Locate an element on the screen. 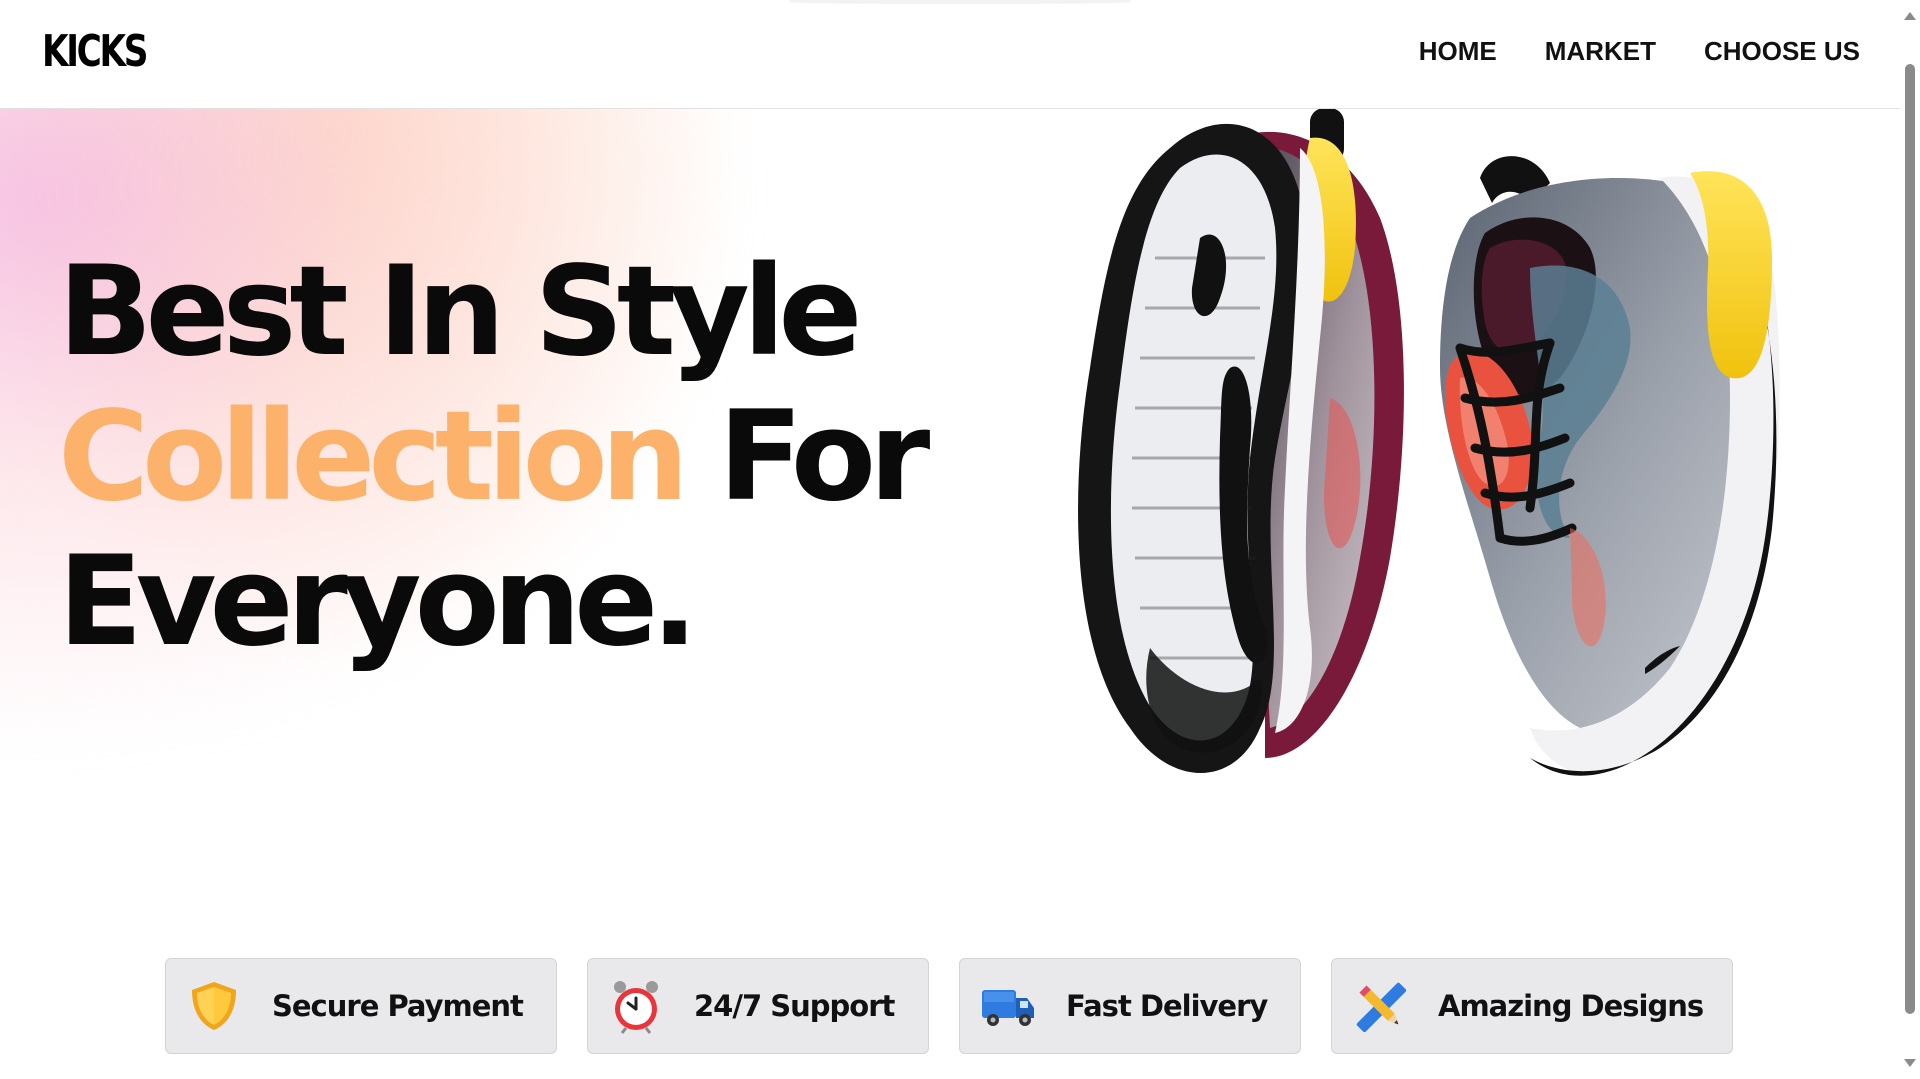  hero-line-2: Collection For is located at coordinates (494, 457).